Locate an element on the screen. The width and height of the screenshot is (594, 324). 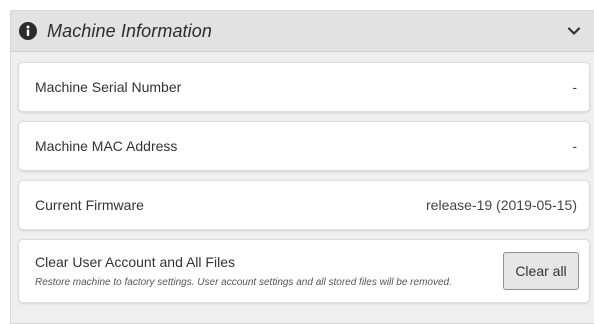
serial-number-label: Machine Serial Number is located at coordinates (108, 87).